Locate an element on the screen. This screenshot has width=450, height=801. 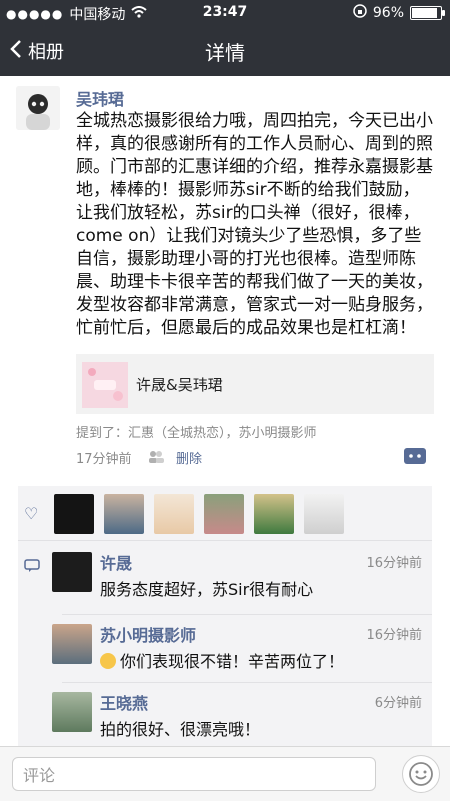
post-meta-row: 17分钟前 删除 is located at coordinates (254, 459).